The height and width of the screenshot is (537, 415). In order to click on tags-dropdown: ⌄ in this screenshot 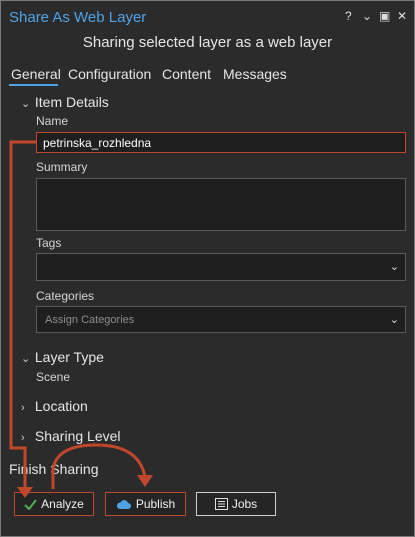, I will do `click(221, 267)`.